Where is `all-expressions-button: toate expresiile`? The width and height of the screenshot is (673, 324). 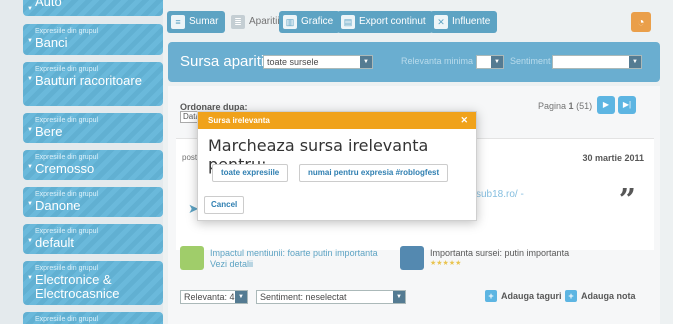
all-expressions-button: toate expresiile is located at coordinates (250, 173).